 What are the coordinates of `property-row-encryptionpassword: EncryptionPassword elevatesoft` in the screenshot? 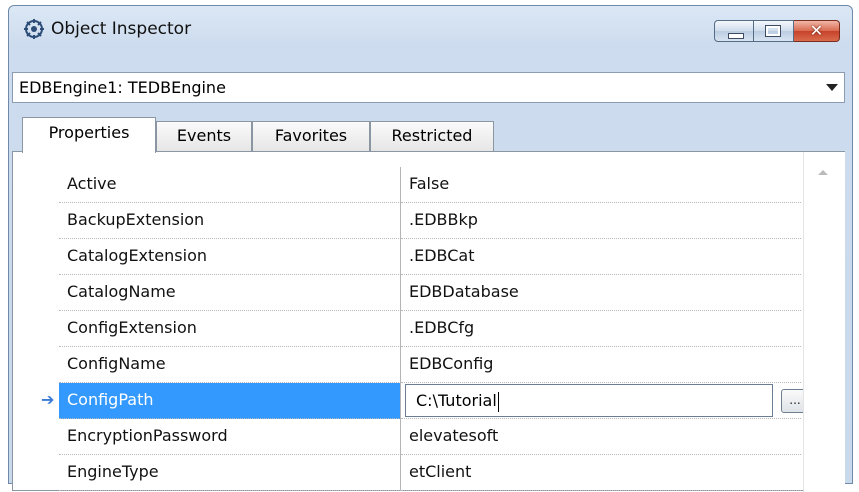 It's located at (428, 437).